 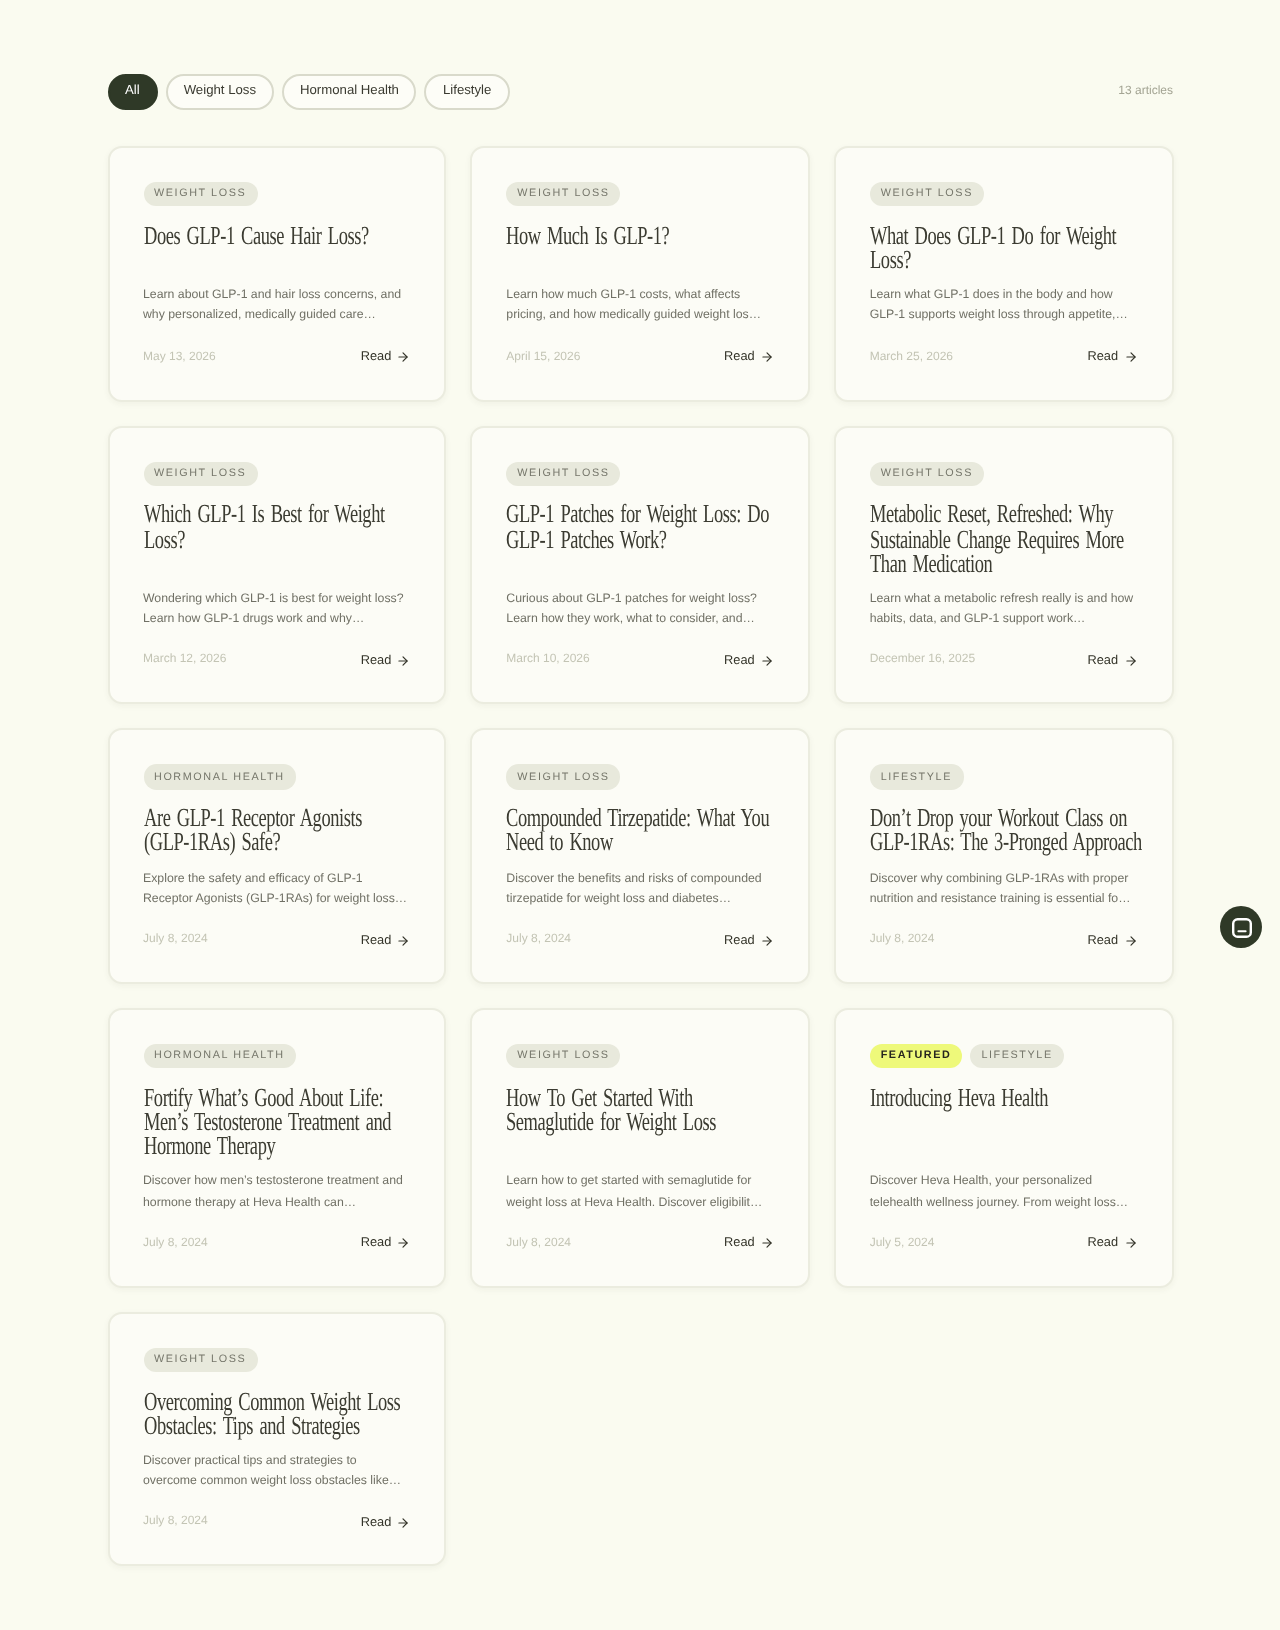 What do you see at coordinates (253, 831) in the screenshot?
I see `article-title: Are GLP-1 Receptor Agonists (GLP-1RAs) Safe?` at bounding box center [253, 831].